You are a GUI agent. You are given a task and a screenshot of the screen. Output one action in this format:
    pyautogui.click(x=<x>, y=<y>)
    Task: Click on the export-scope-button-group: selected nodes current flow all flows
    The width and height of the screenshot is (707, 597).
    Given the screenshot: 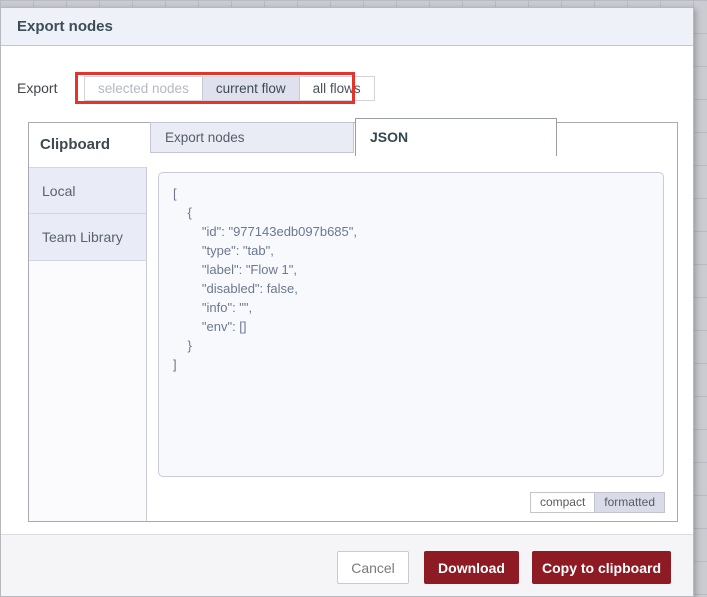 What is the action you would take?
    pyautogui.click(x=229, y=88)
    